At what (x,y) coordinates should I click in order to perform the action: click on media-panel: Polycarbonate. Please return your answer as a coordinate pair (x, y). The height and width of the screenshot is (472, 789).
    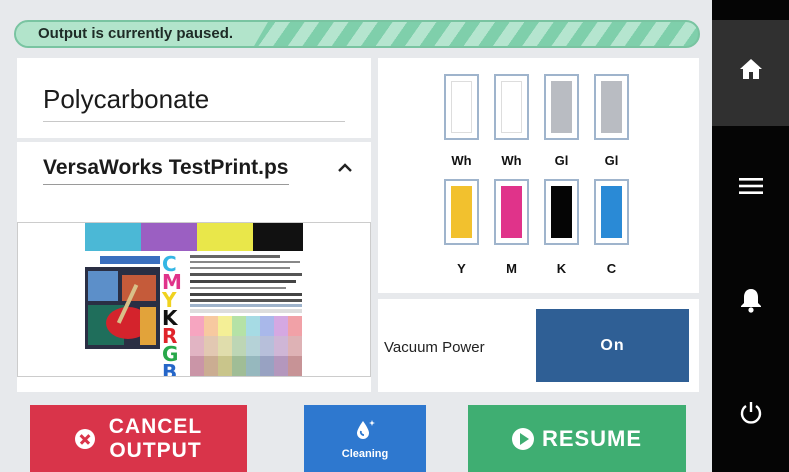
    Looking at the image, I should click on (194, 98).